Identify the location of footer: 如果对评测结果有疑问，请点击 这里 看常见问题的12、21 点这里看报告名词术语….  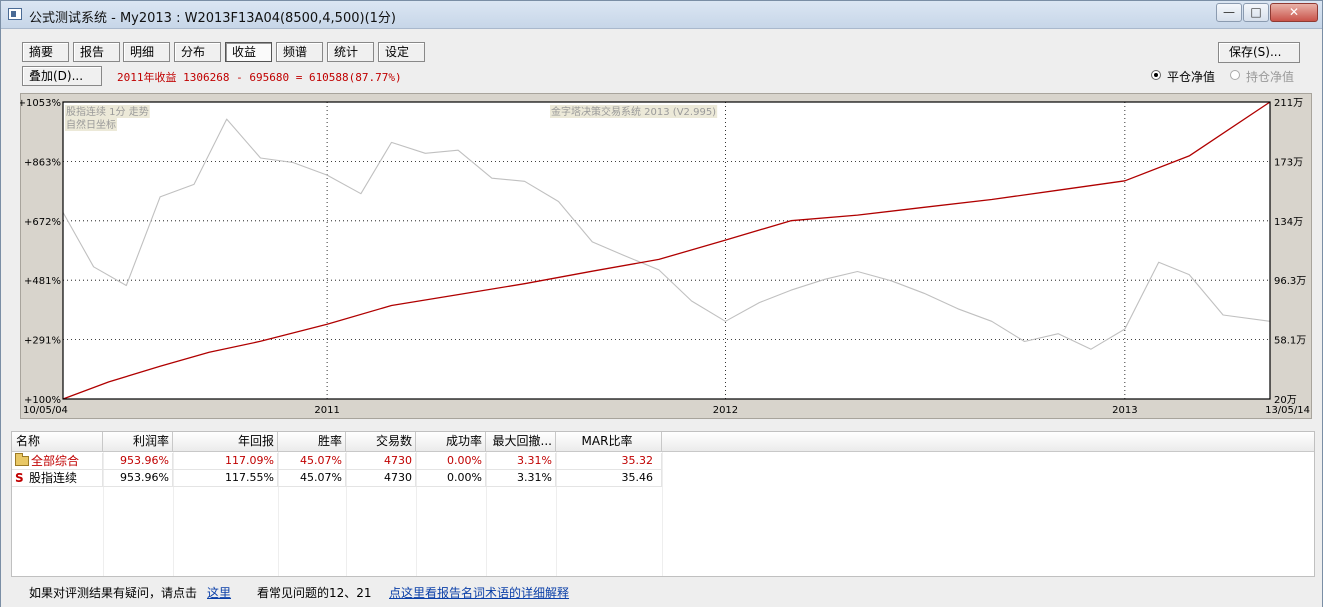
(661, 593).